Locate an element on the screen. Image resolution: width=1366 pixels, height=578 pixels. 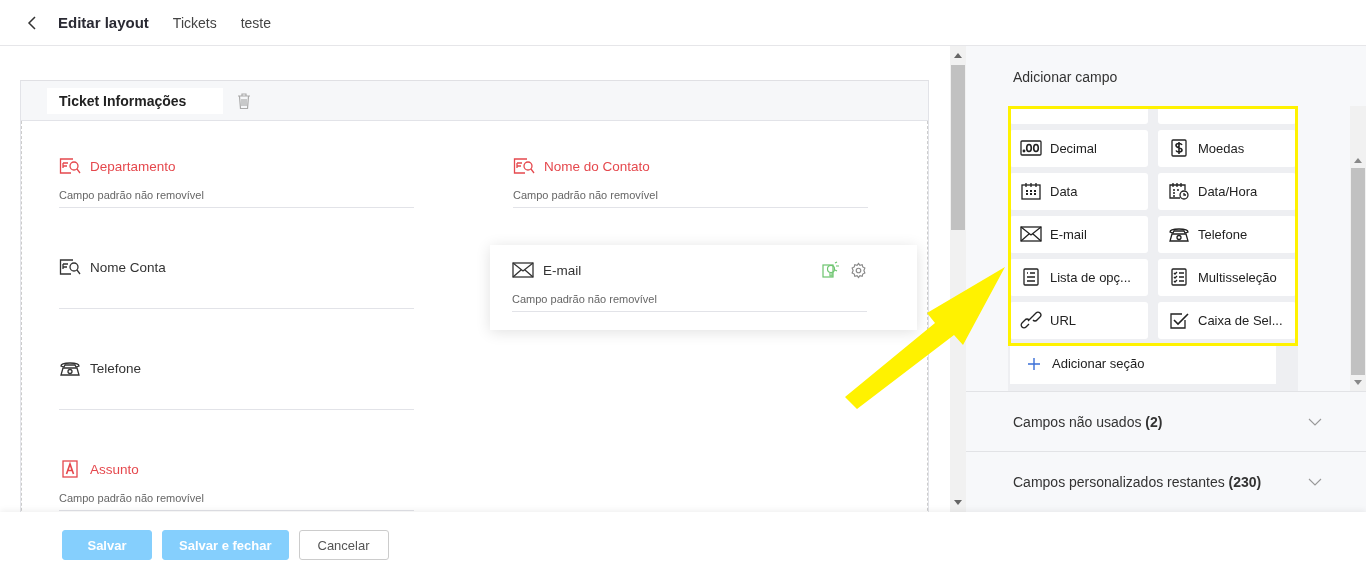
currency-icon is located at coordinates (1179, 148).